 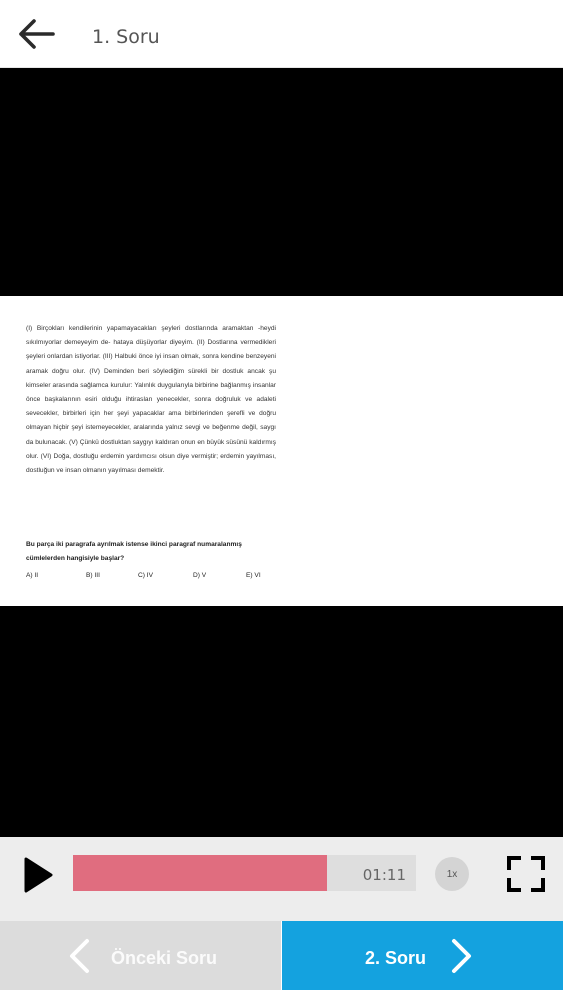 What do you see at coordinates (384, 875) in the screenshot?
I see `time-label: 01:11` at bounding box center [384, 875].